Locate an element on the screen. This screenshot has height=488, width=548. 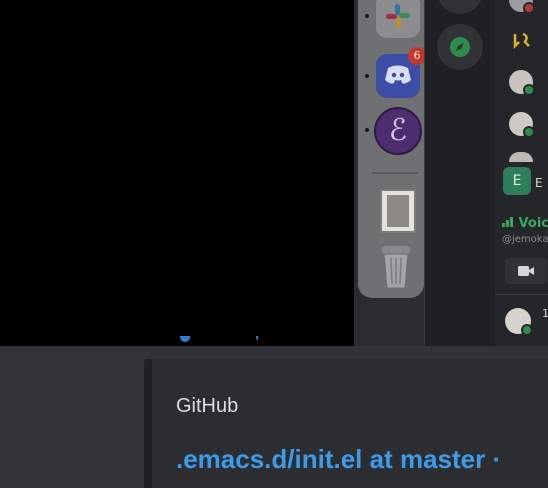
channel-label: E is located at coordinates (539, 183).